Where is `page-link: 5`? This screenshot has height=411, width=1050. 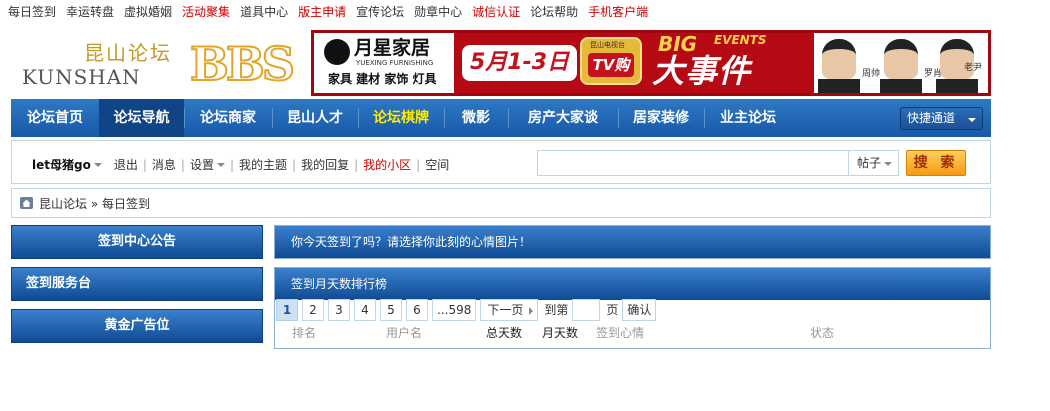
page-link: 5 is located at coordinates (391, 310).